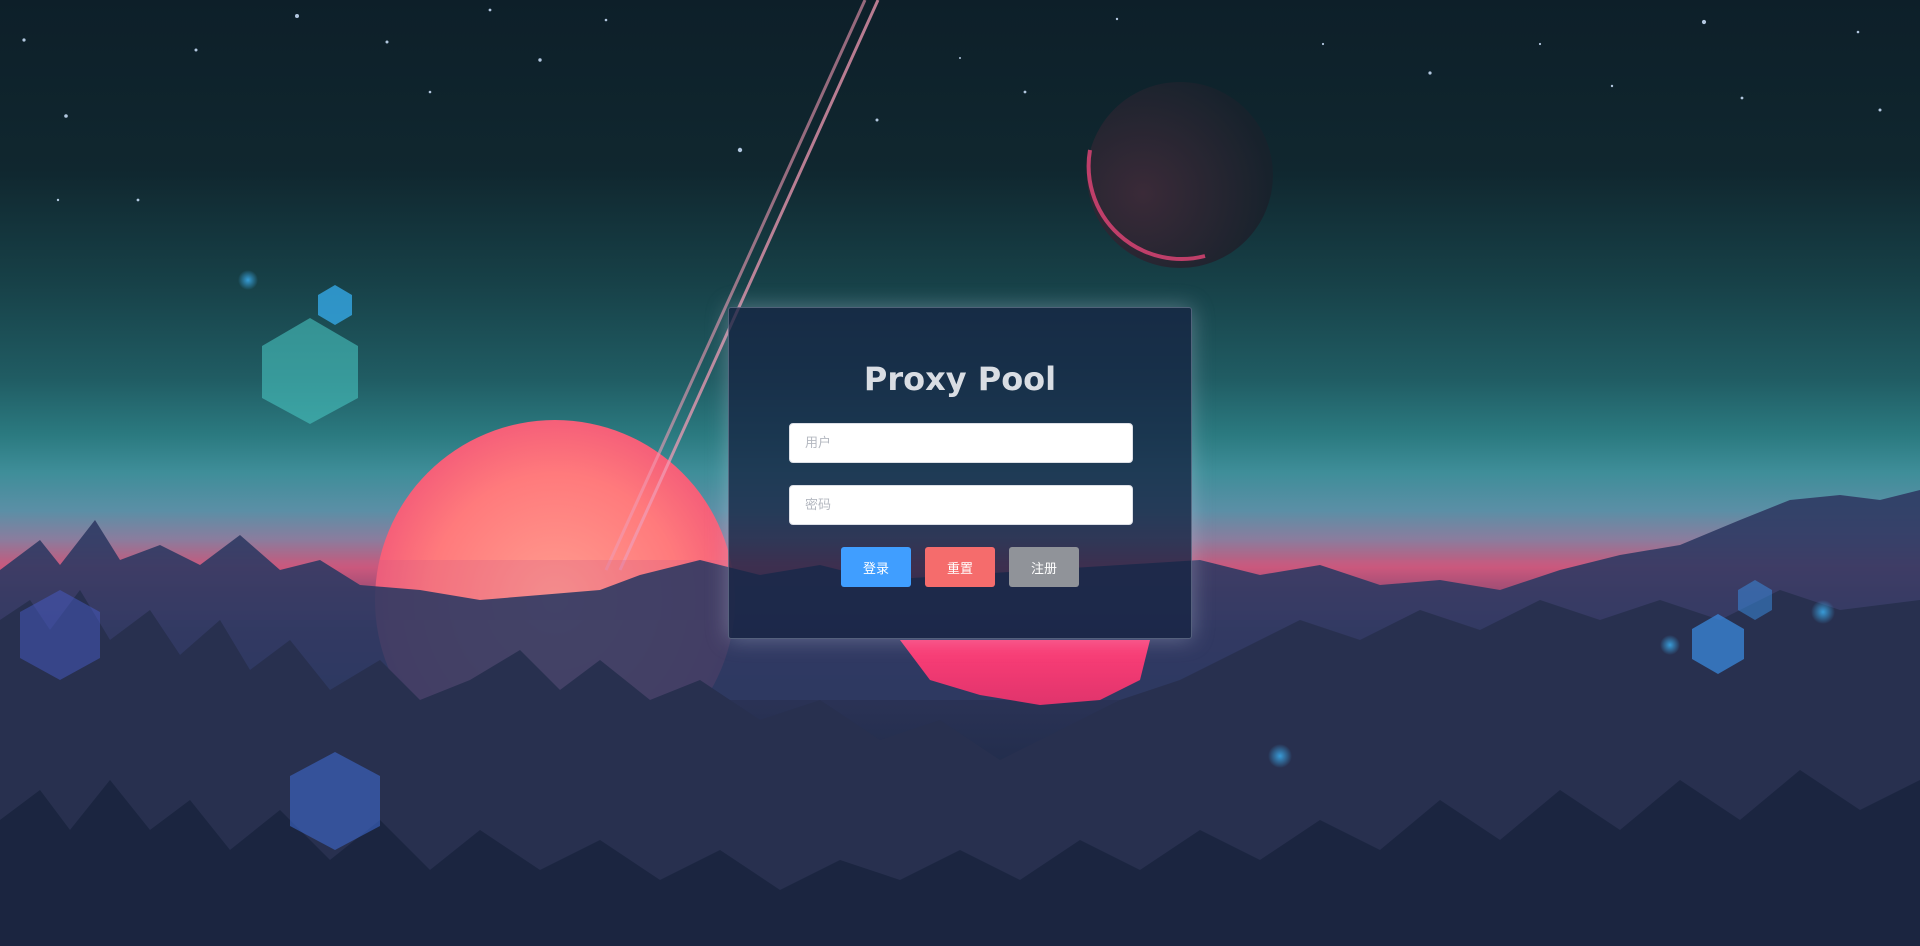 The width and height of the screenshot is (1920, 946). I want to click on login-title: Proxy Pool, so click(960, 379).